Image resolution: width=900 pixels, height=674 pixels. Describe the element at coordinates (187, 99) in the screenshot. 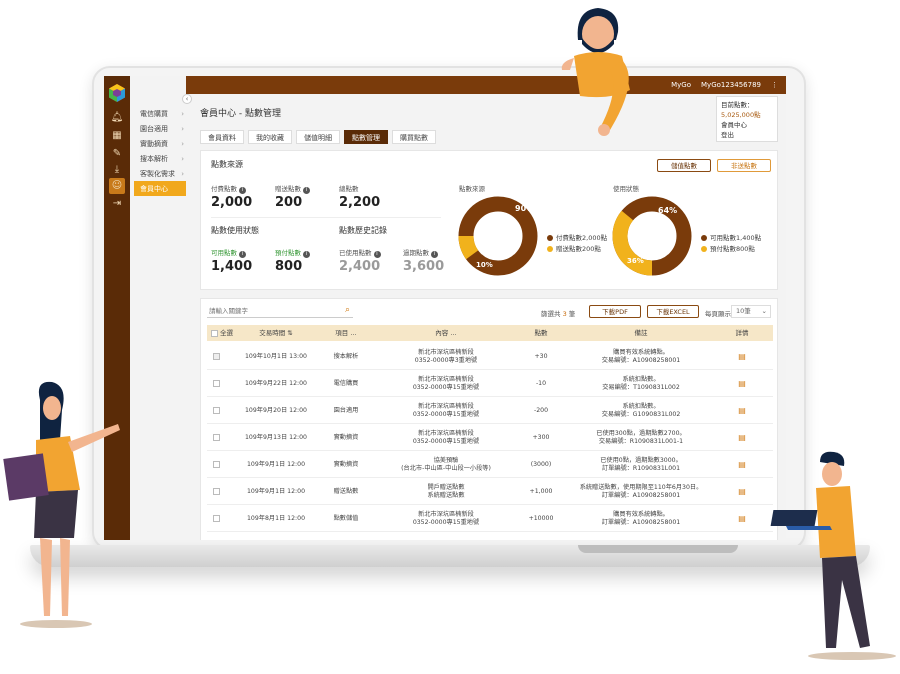

I see `sidebar-collapse-button: ‹` at that location.